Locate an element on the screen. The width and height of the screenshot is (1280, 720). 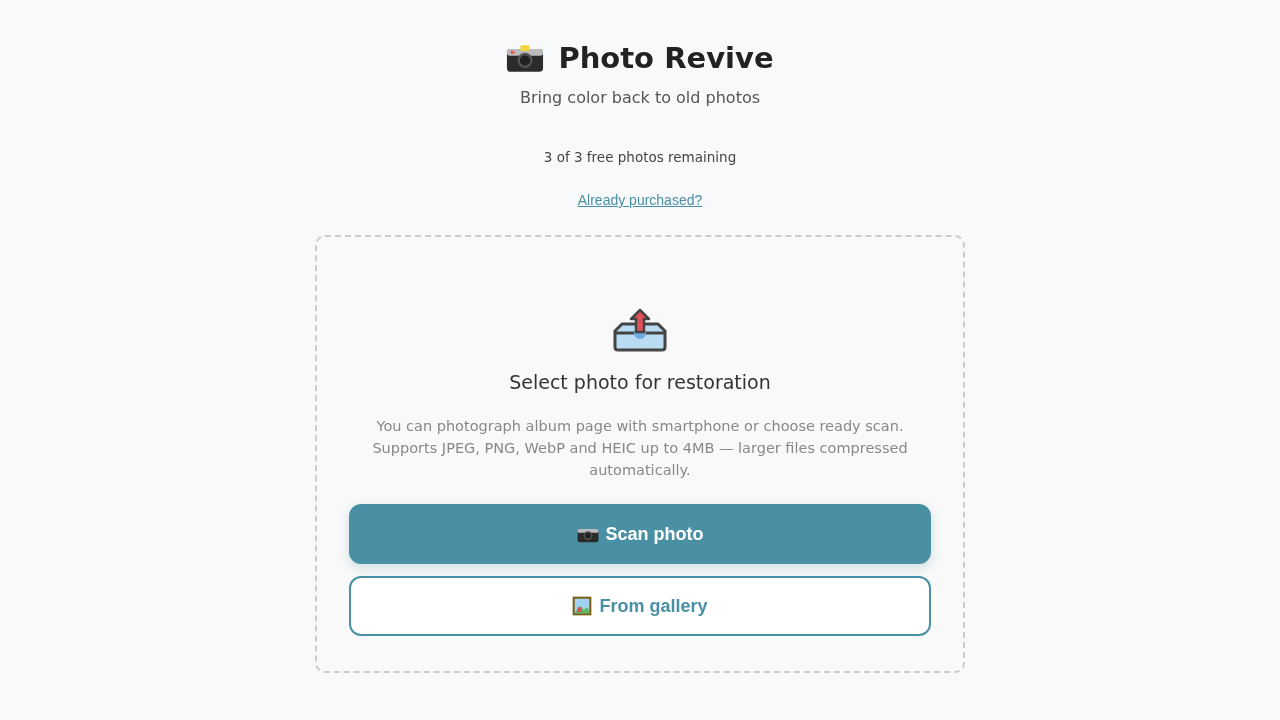
camera-icon is located at coordinates (525, 58).